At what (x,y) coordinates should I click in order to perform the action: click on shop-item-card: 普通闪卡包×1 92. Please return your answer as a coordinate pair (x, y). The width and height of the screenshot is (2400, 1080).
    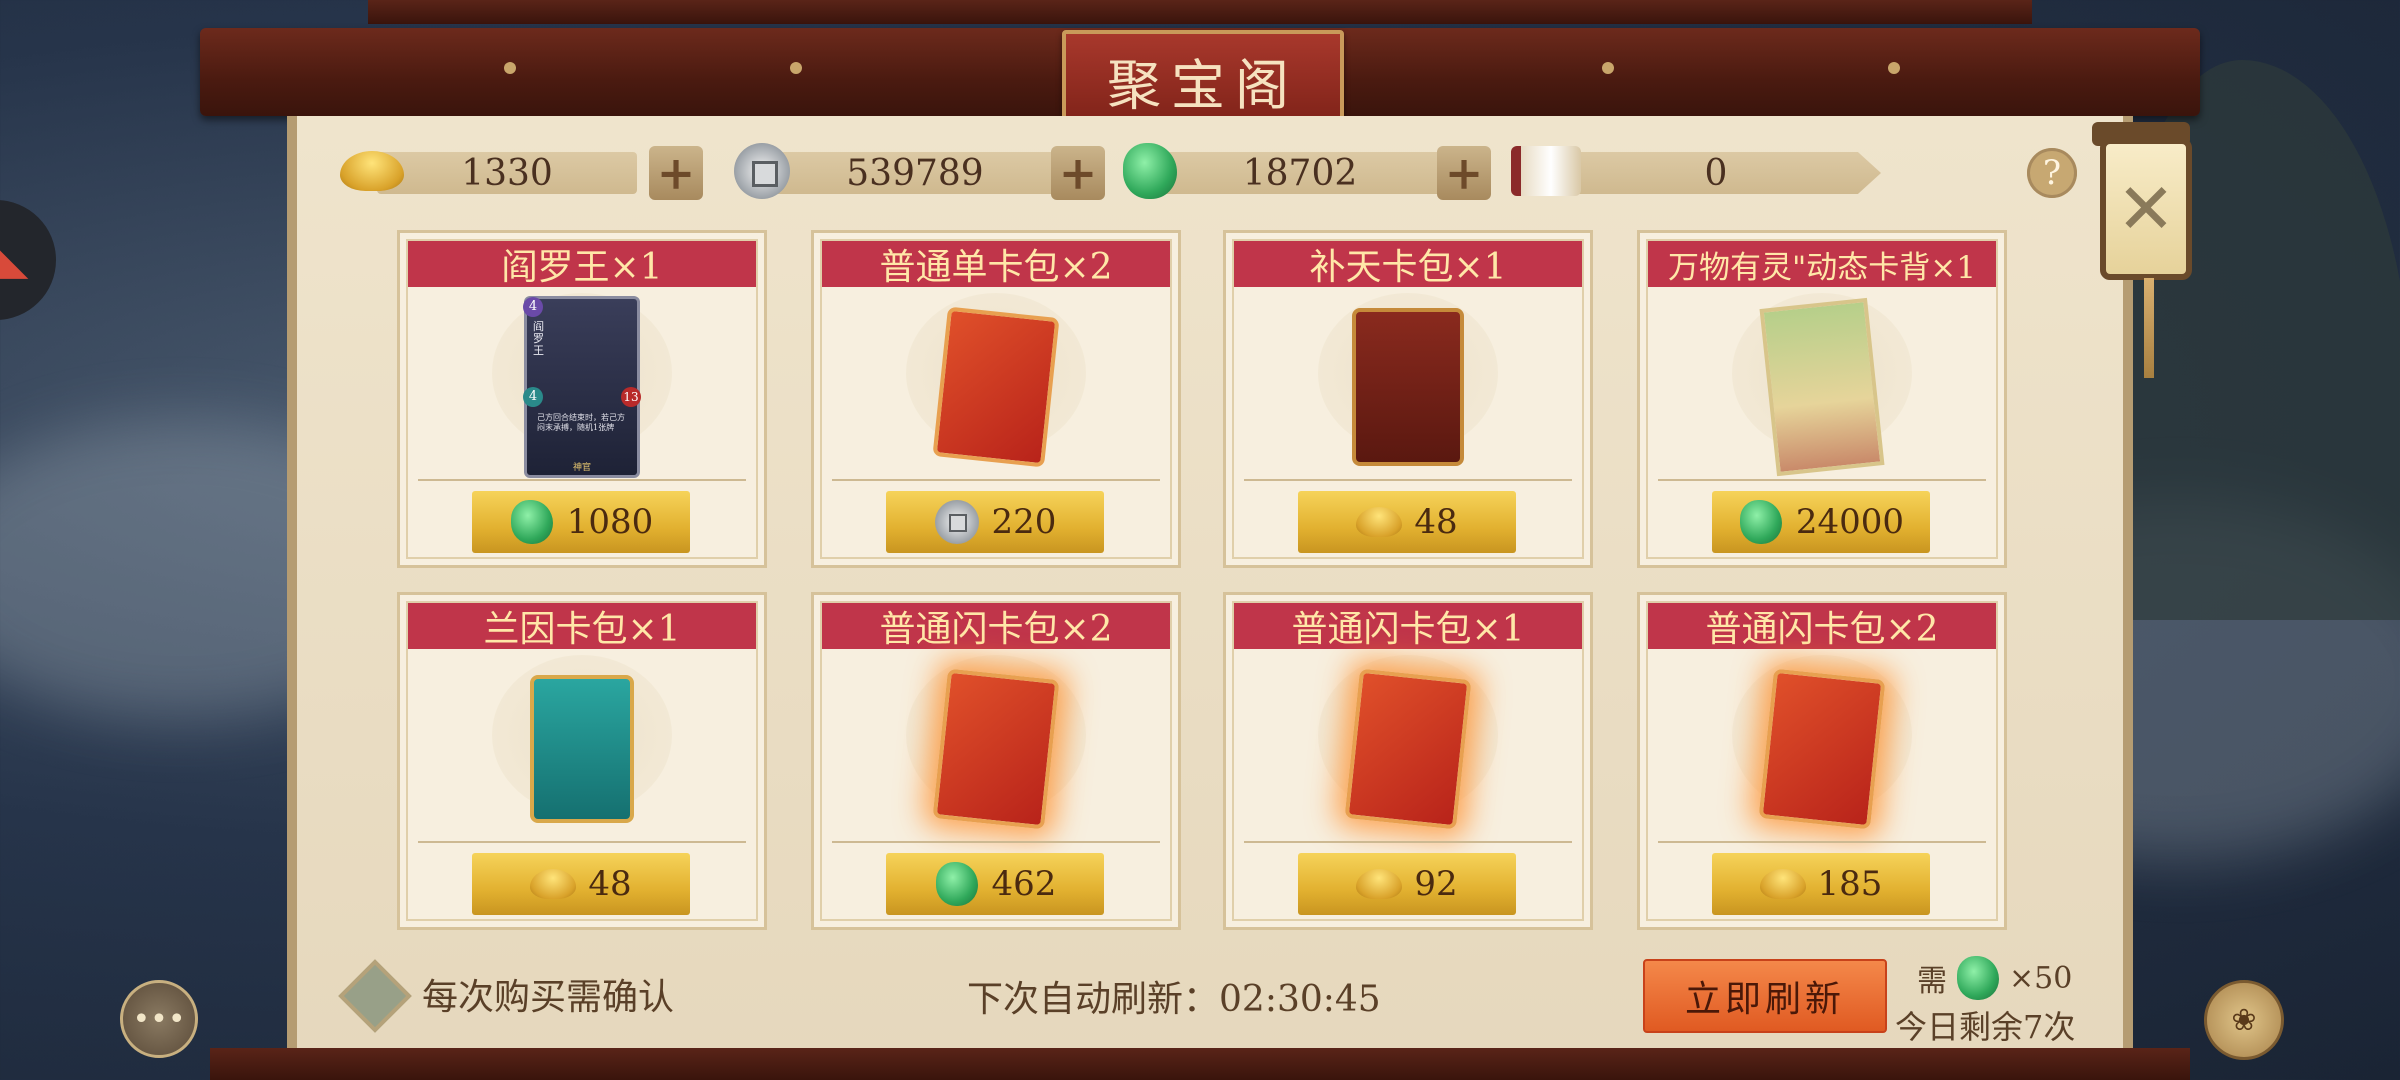
    Looking at the image, I should click on (1408, 761).